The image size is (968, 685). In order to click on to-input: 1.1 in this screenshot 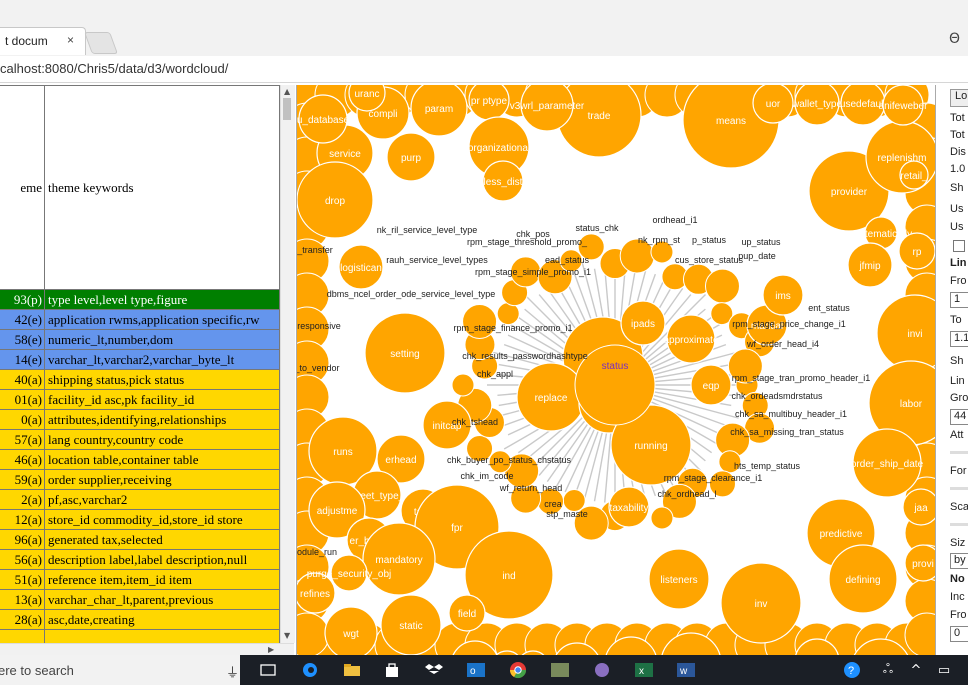, I will do `click(959, 339)`.